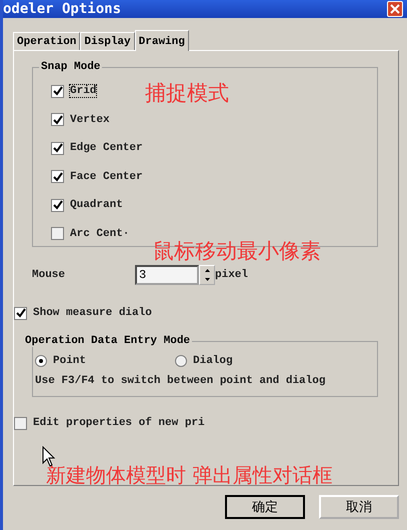  I want to click on annotation-text: 新建物体模型时 弹出属性对话框, so click(189, 475).